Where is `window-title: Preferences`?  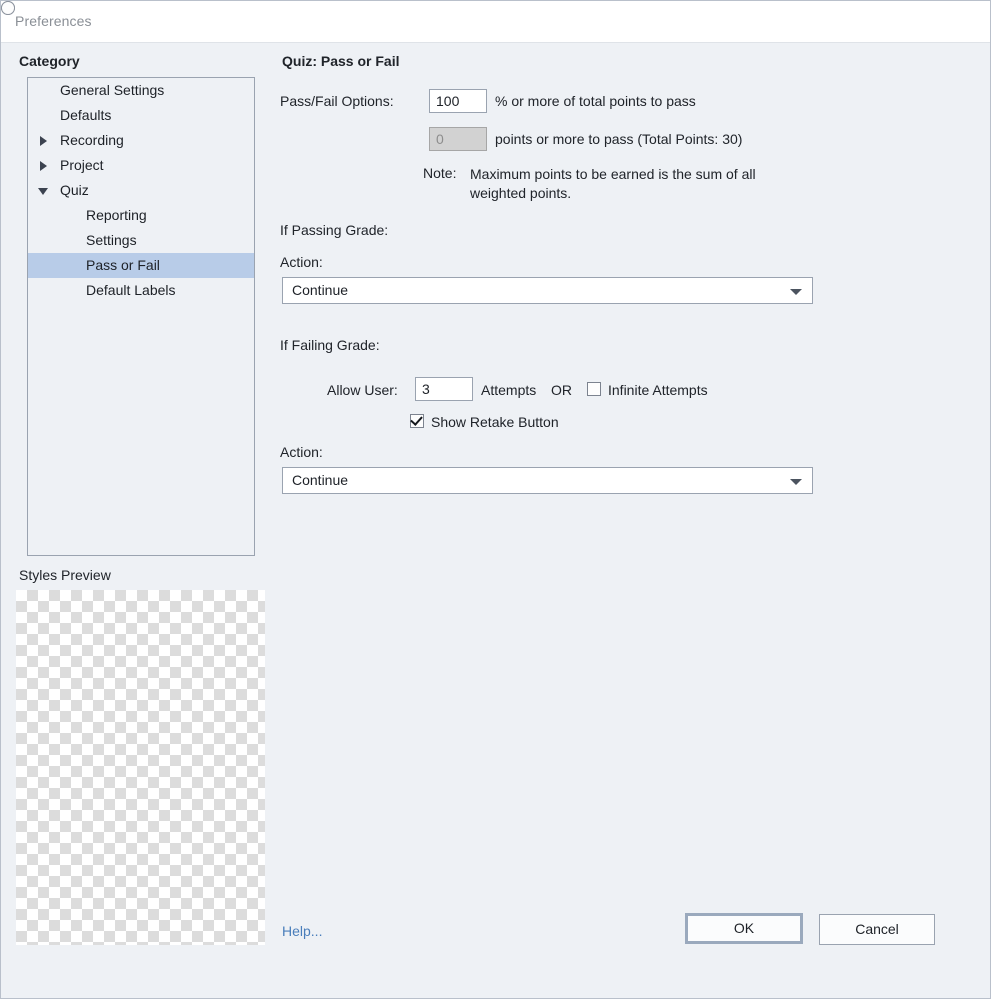 window-title: Preferences is located at coordinates (53, 21).